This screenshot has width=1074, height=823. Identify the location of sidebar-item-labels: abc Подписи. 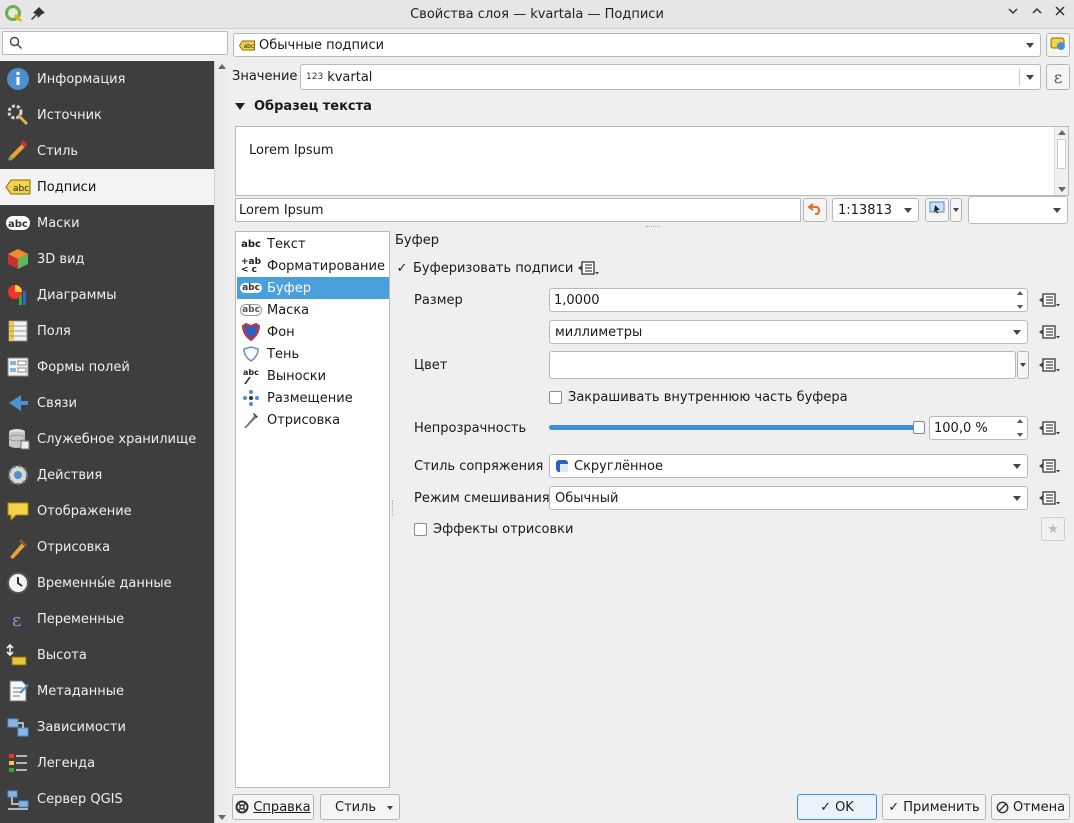
(107, 187).